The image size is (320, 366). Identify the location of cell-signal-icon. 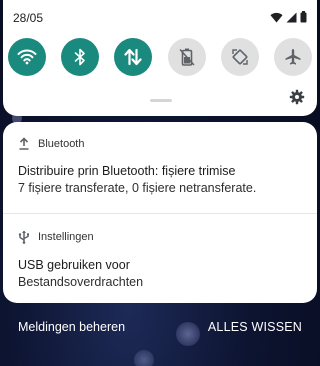
(291, 17).